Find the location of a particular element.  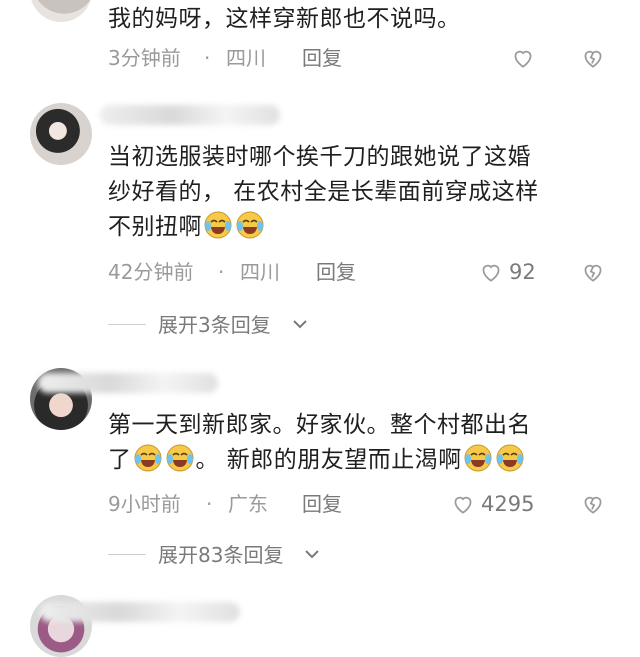

expand-replies-label: 展开83条回复 is located at coordinates (221, 555).